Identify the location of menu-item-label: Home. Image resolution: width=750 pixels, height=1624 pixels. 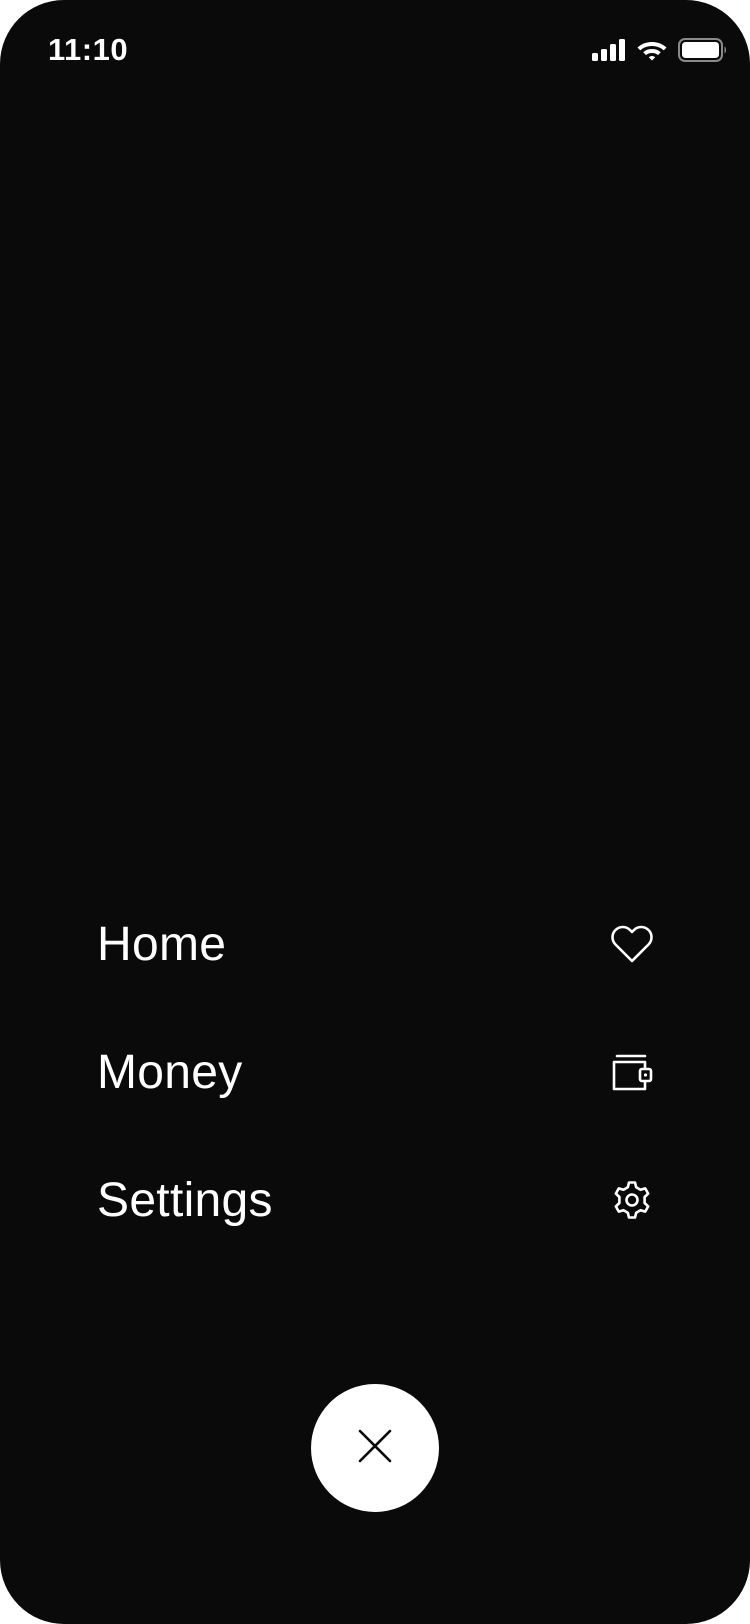
(162, 944).